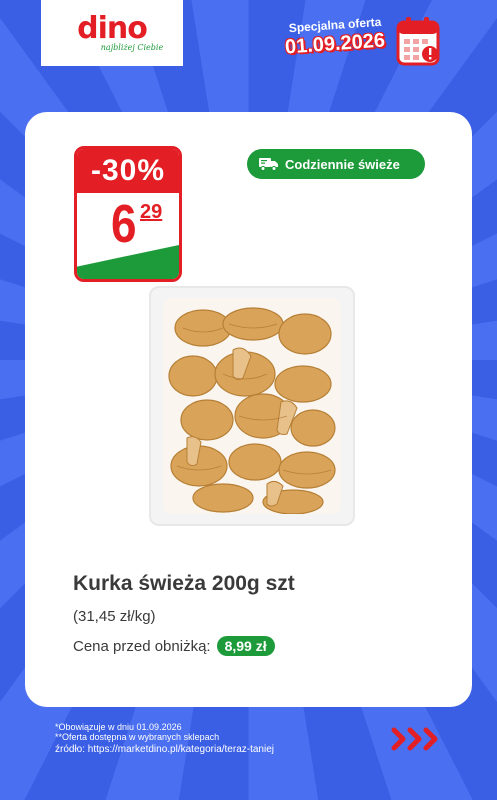  Describe the element at coordinates (268, 164) in the screenshot. I see `delivery-truck-icon` at that location.